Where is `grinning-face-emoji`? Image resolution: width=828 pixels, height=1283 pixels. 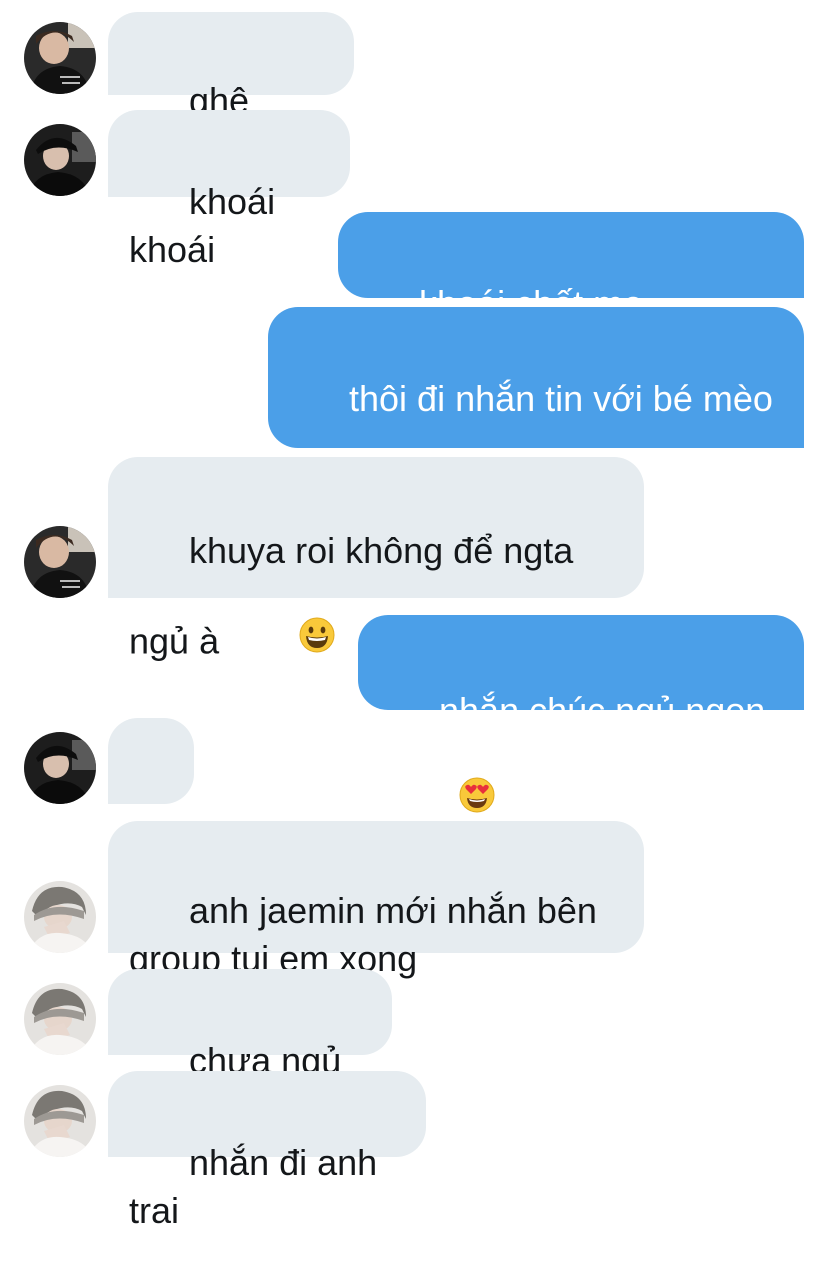 grinning-face-emoji is located at coordinates (277, 641).